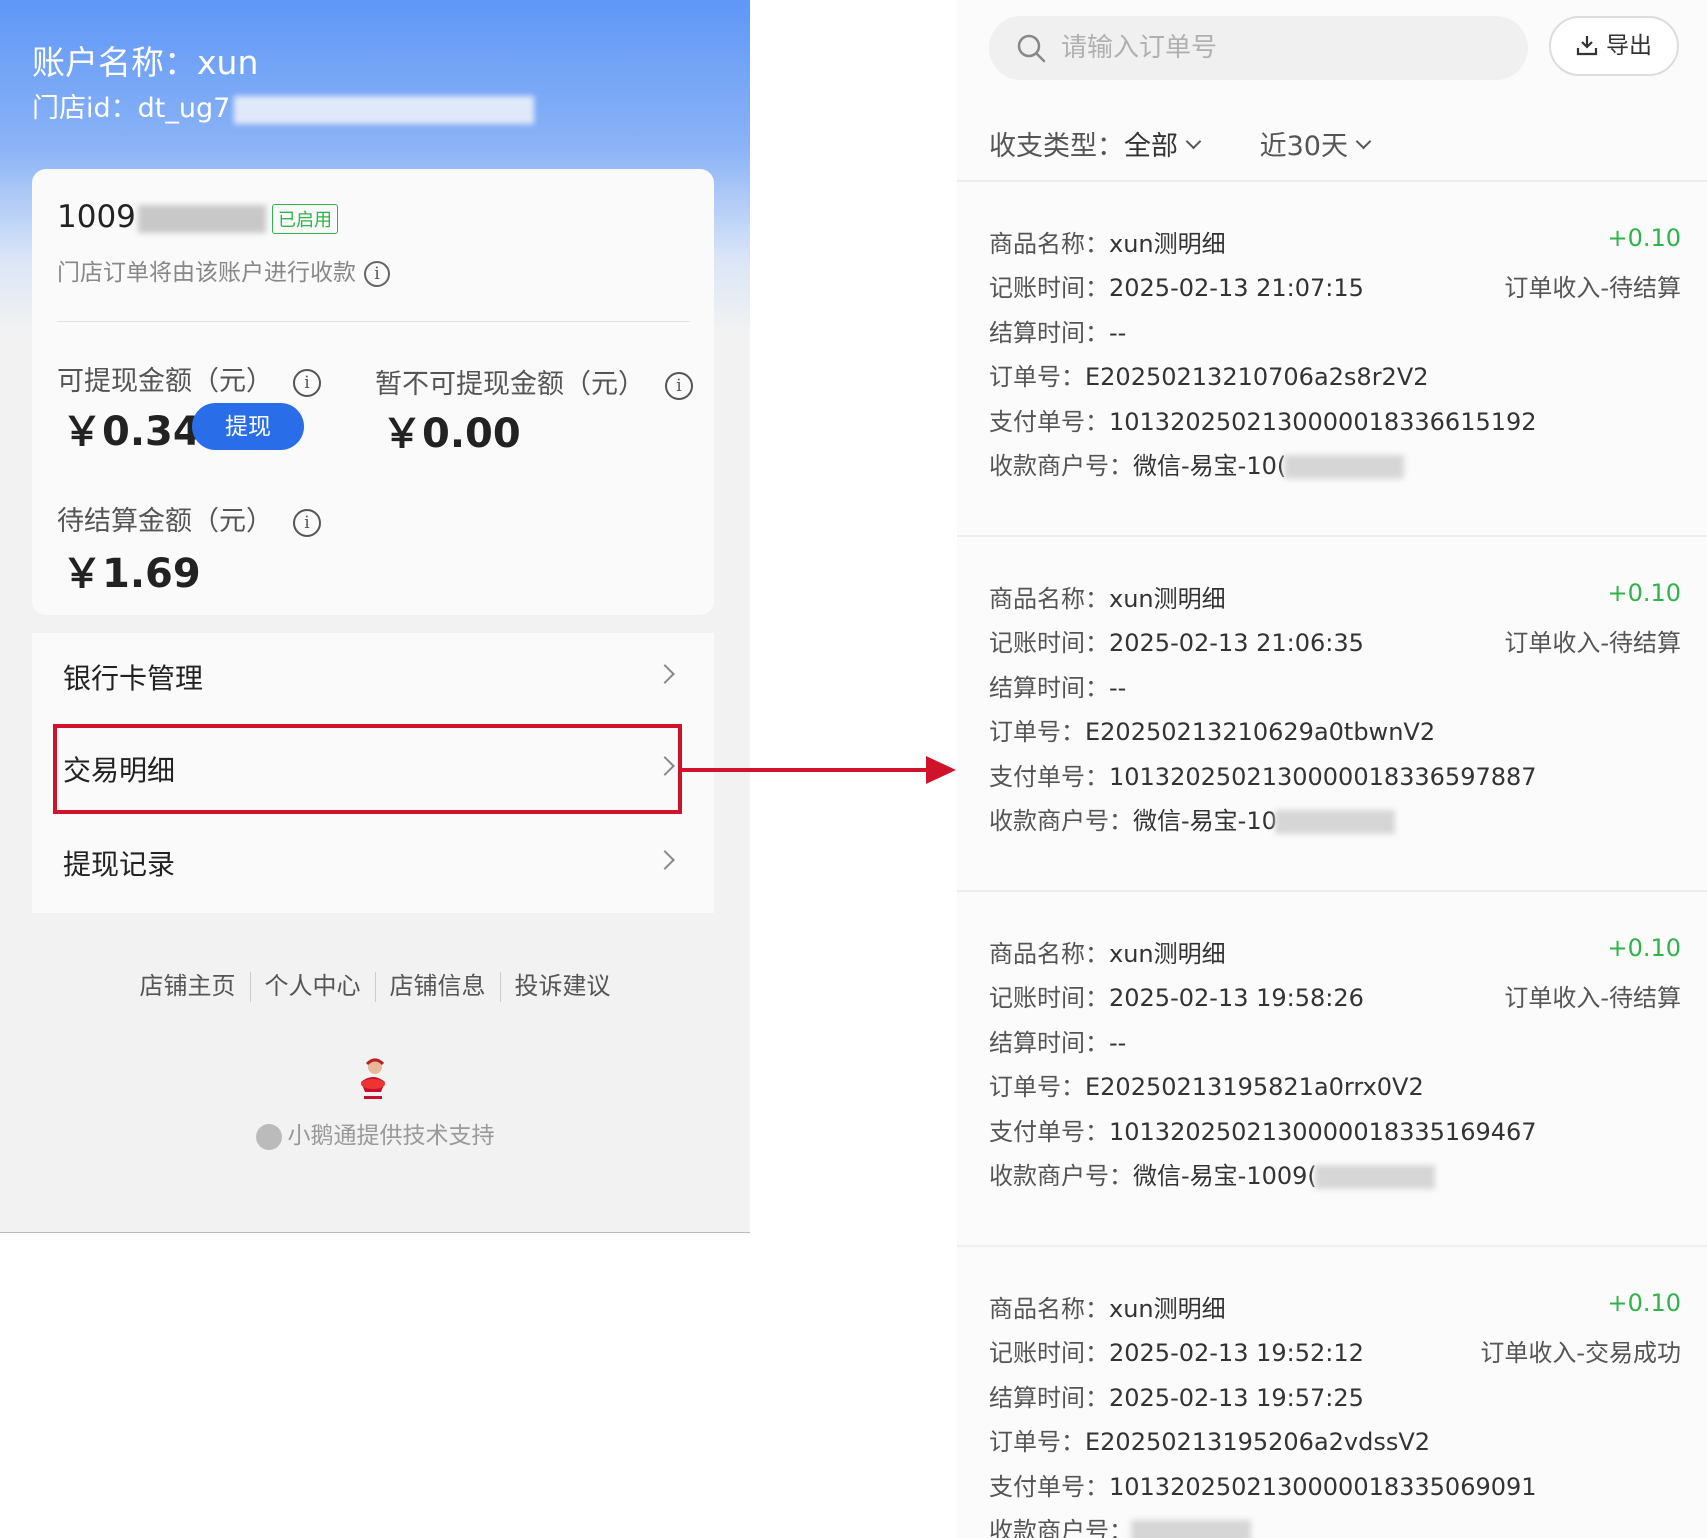 This screenshot has height=1538, width=1707. What do you see at coordinates (373, 770) in the screenshot?
I see `menu-item-transactions: 交易明细` at bounding box center [373, 770].